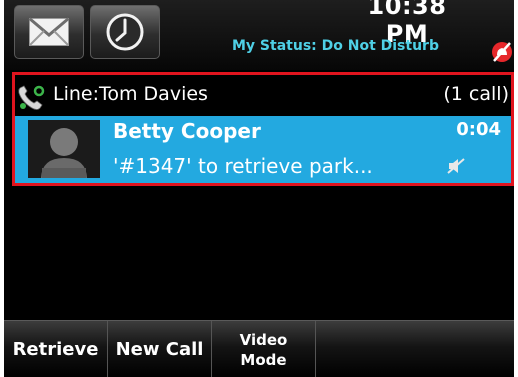 This screenshot has height=377, width=518. I want to click on messages-button, so click(49, 32).